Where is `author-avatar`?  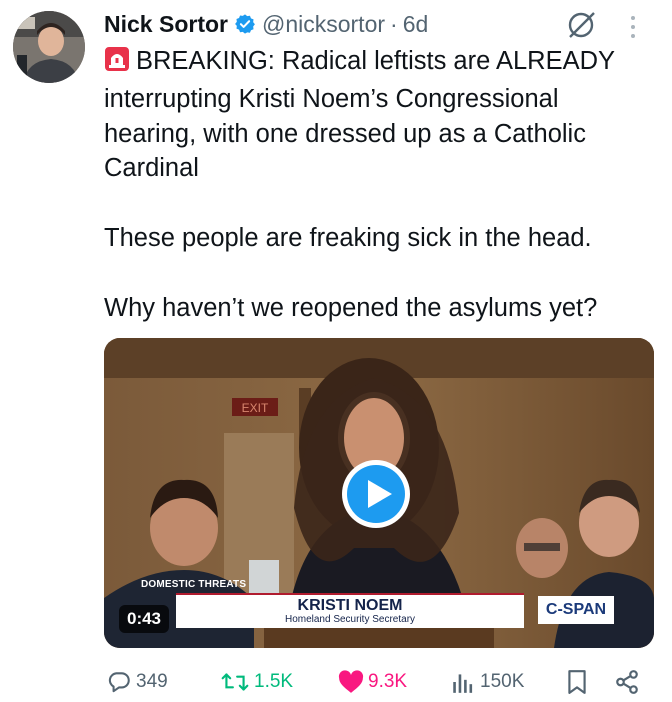
author-avatar is located at coordinates (49, 47).